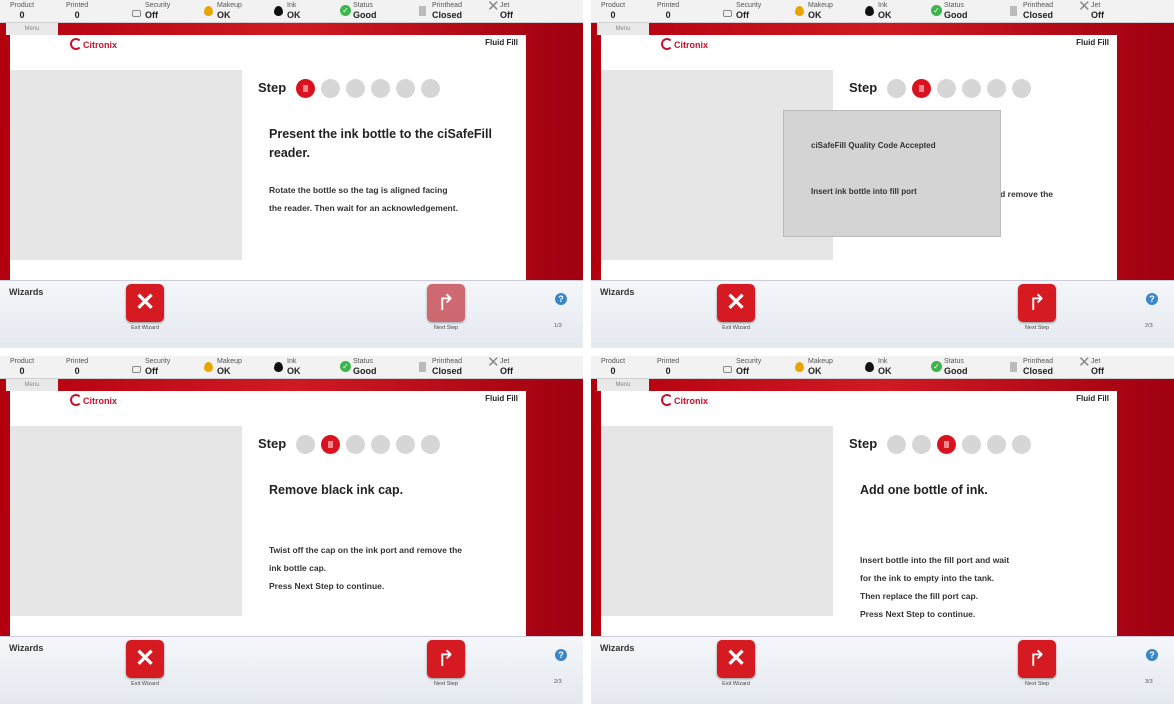 The height and width of the screenshot is (704, 1174). Describe the element at coordinates (873, 145) in the screenshot. I see `dialog-message: ciSafeFill Quality Code Accepted` at that location.